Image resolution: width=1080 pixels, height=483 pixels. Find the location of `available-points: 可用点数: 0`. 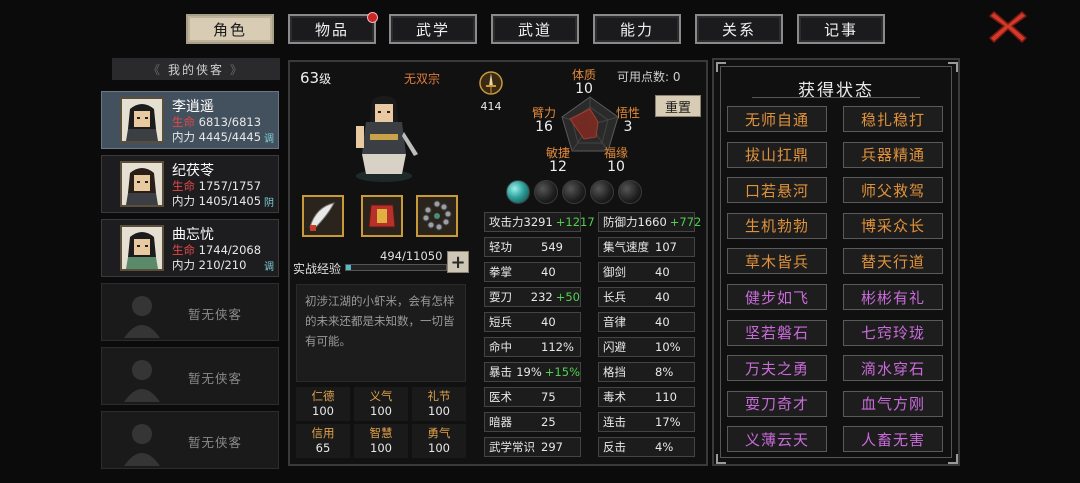

available-points: 可用点数: 0 is located at coordinates (649, 76).